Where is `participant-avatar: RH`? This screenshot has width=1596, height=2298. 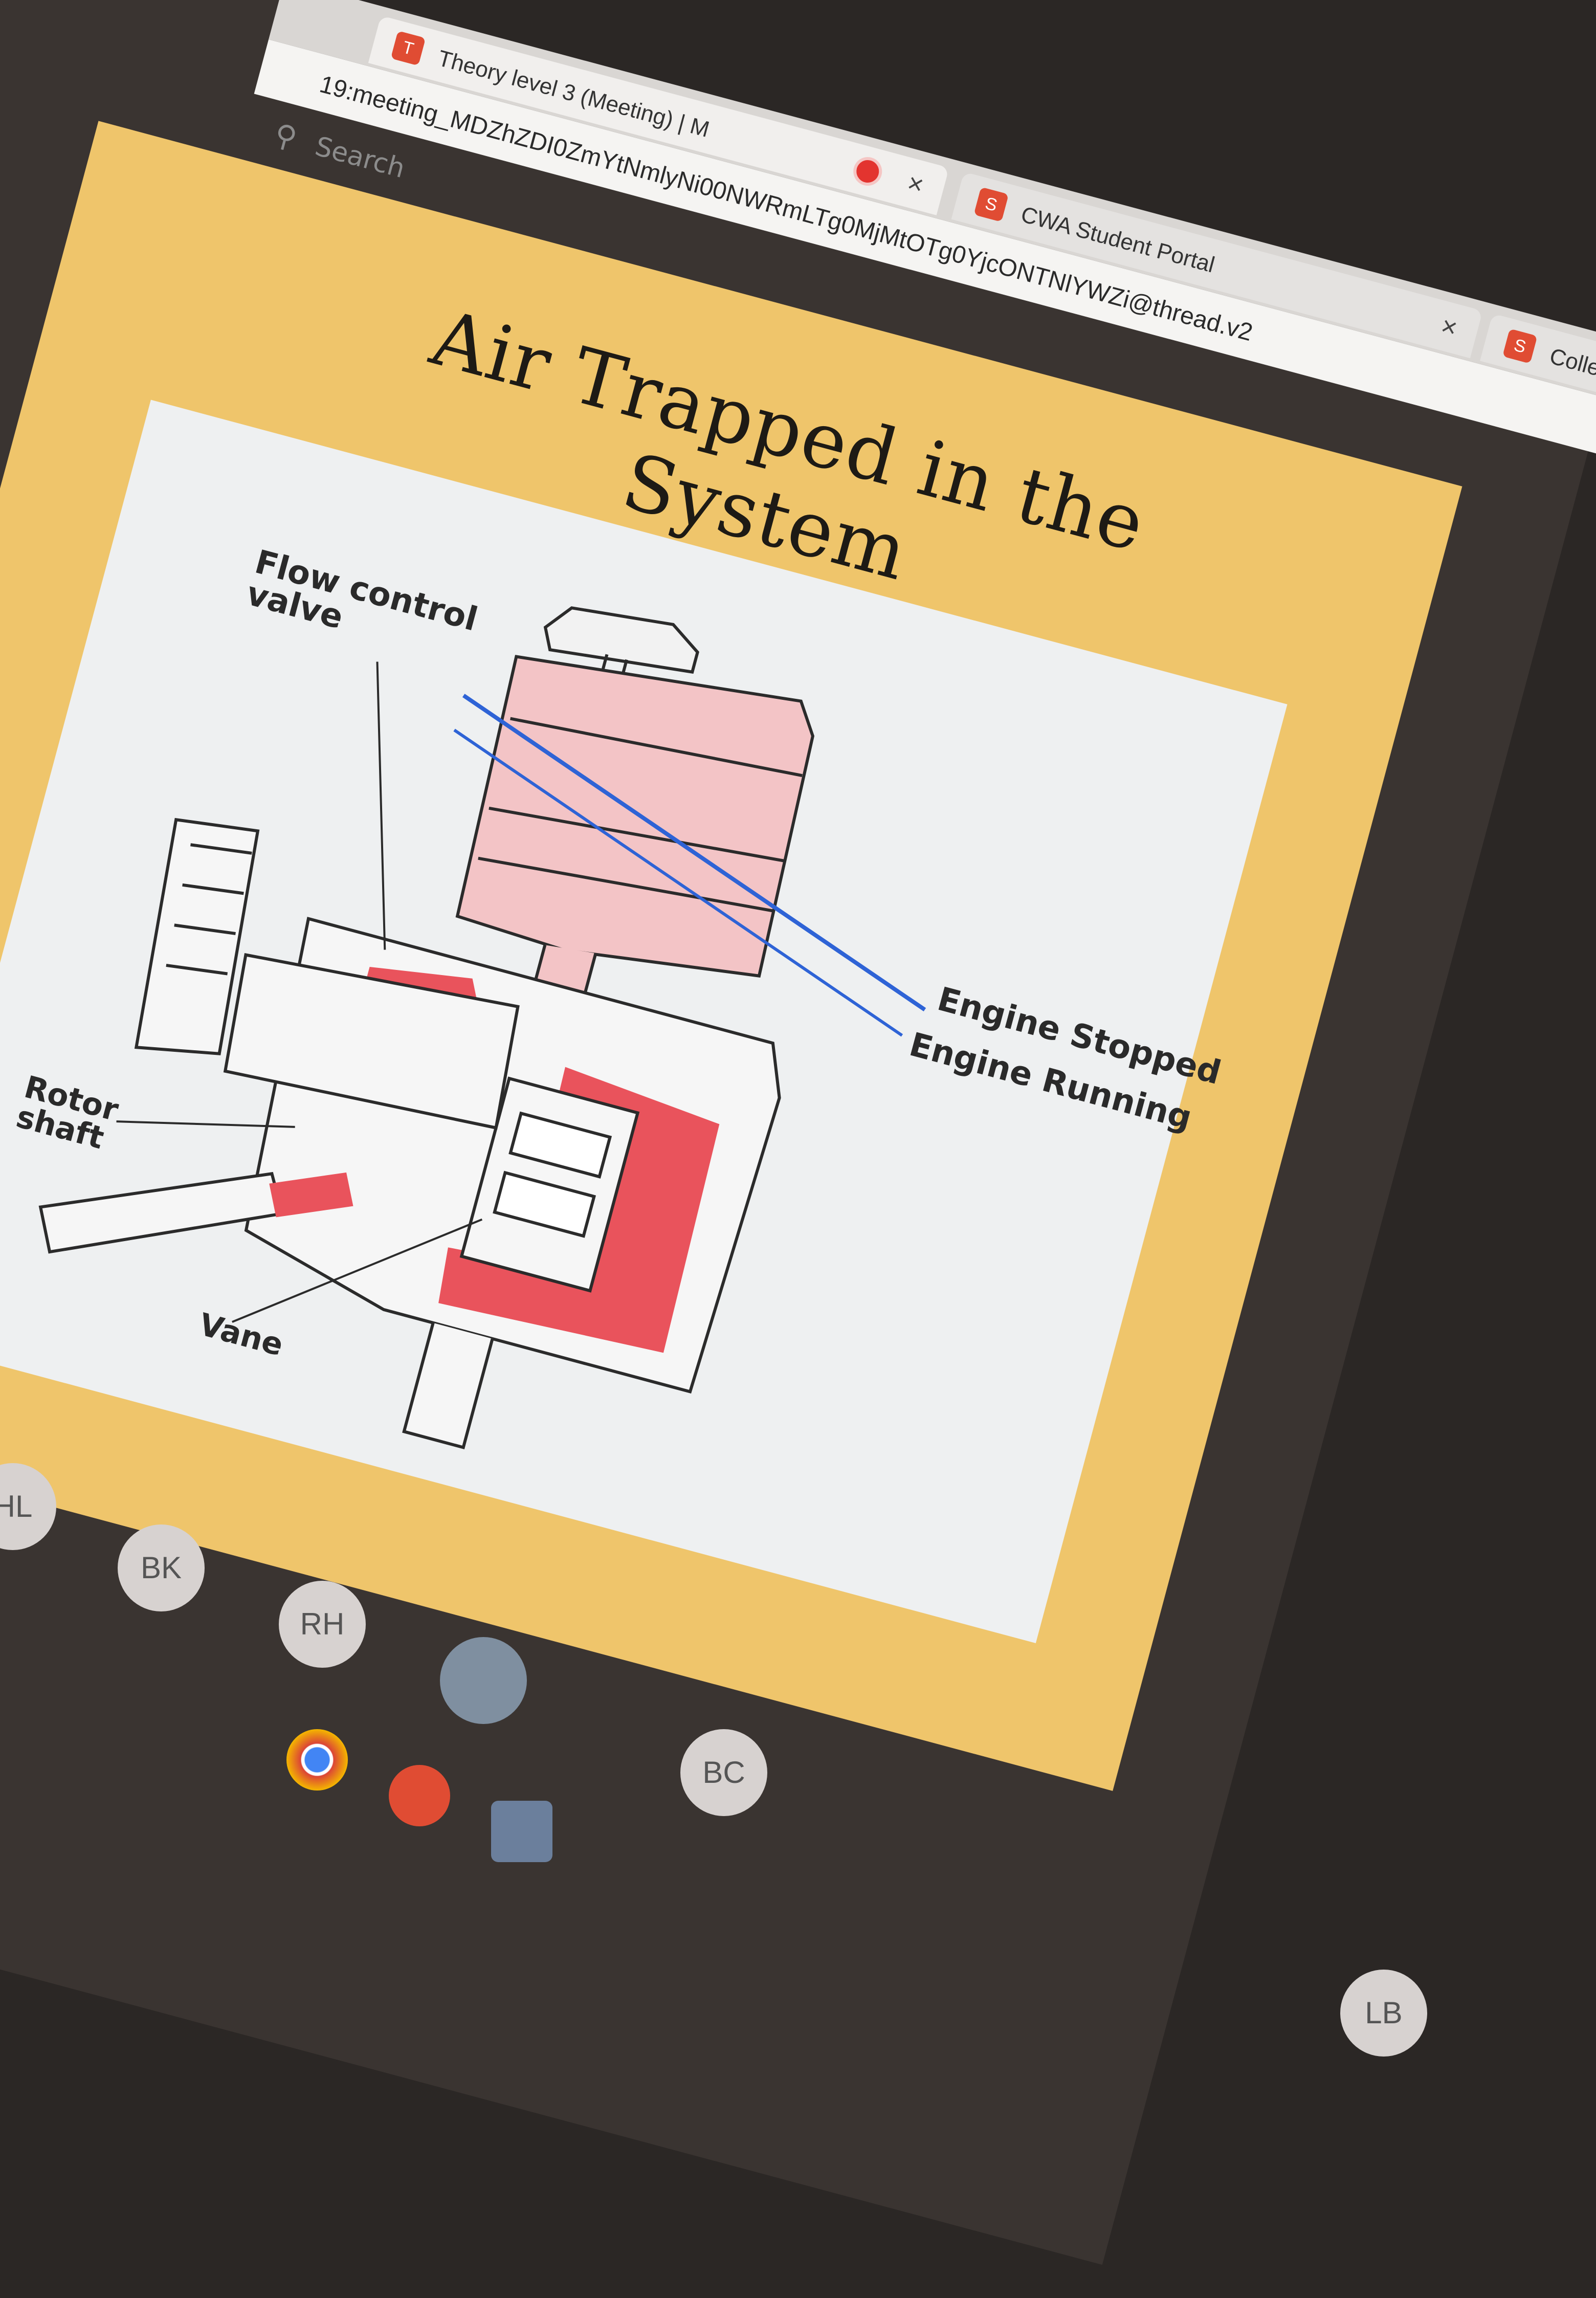 participant-avatar: RH is located at coordinates (322, 1624).